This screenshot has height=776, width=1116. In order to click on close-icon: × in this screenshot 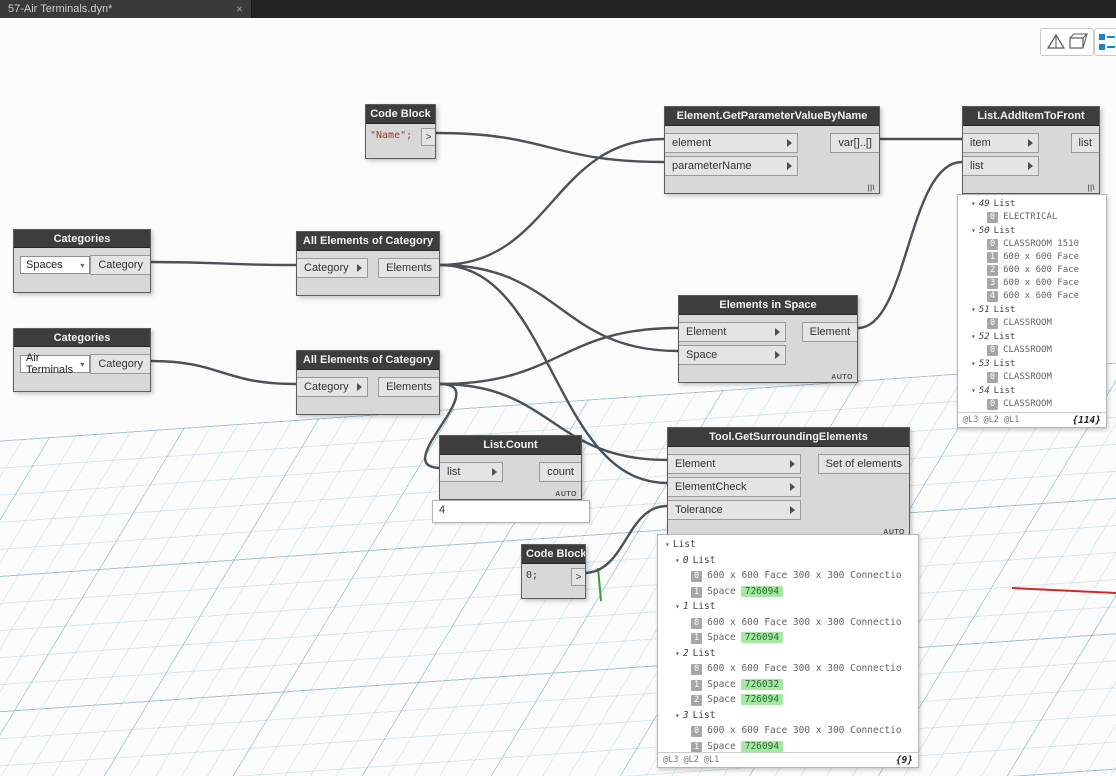, I will do `click(239, 9)`.